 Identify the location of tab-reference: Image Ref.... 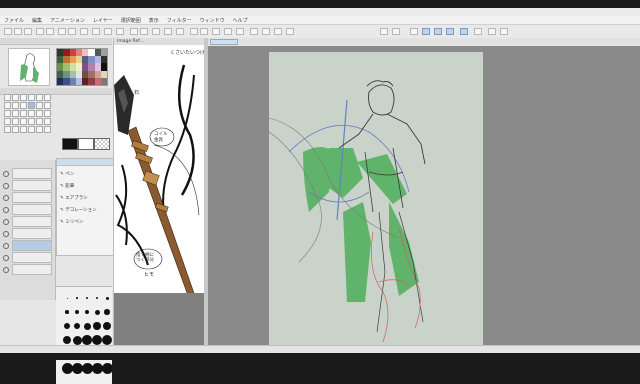
(159, 41).